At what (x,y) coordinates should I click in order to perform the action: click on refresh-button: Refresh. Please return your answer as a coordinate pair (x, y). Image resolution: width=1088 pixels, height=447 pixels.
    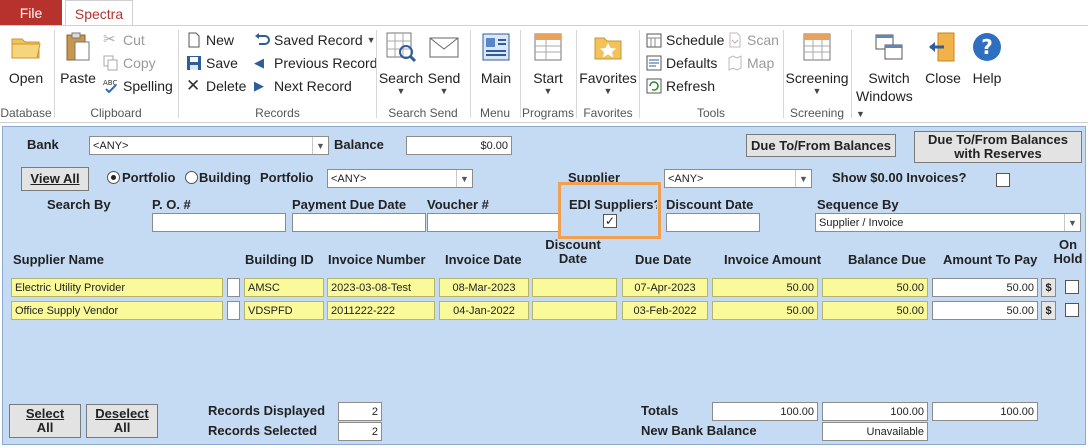
    Looking at the image, I should click on (680, 86).